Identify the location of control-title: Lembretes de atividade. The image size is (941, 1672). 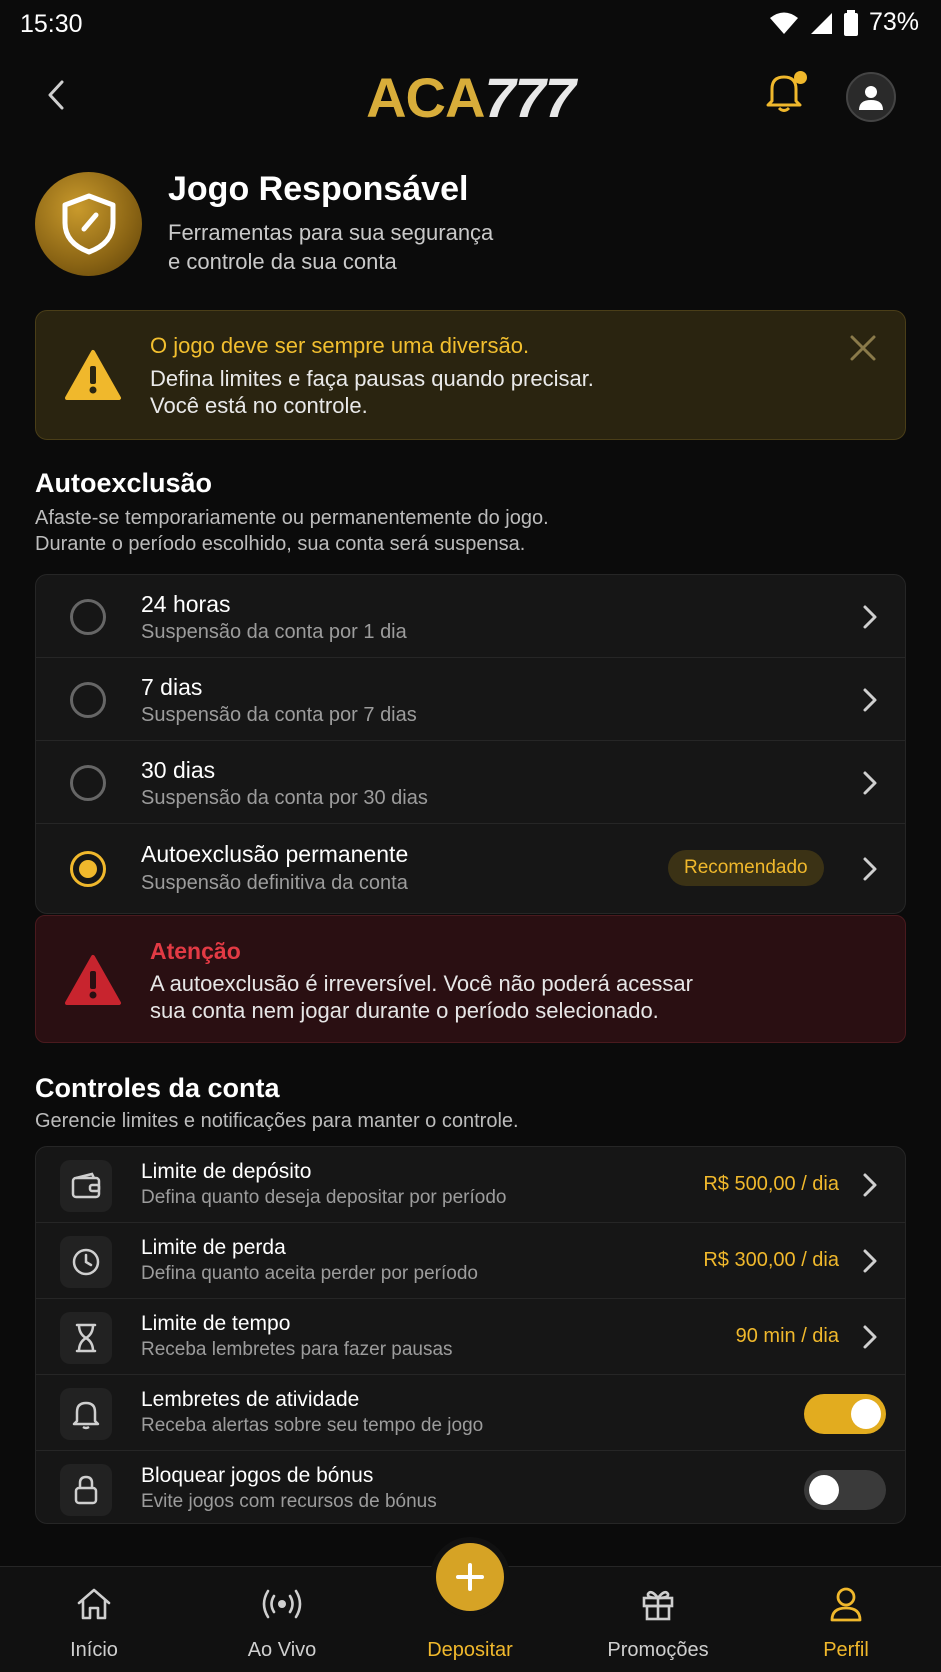
(250, 1399).